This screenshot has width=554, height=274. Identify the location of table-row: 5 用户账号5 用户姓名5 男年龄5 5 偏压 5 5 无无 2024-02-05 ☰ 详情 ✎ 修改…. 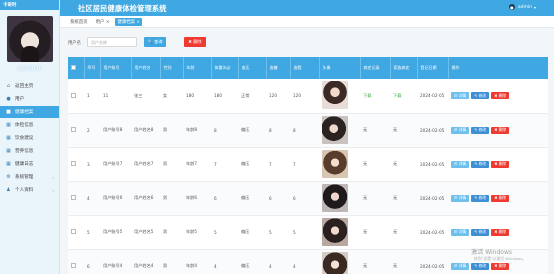
(308, 232).